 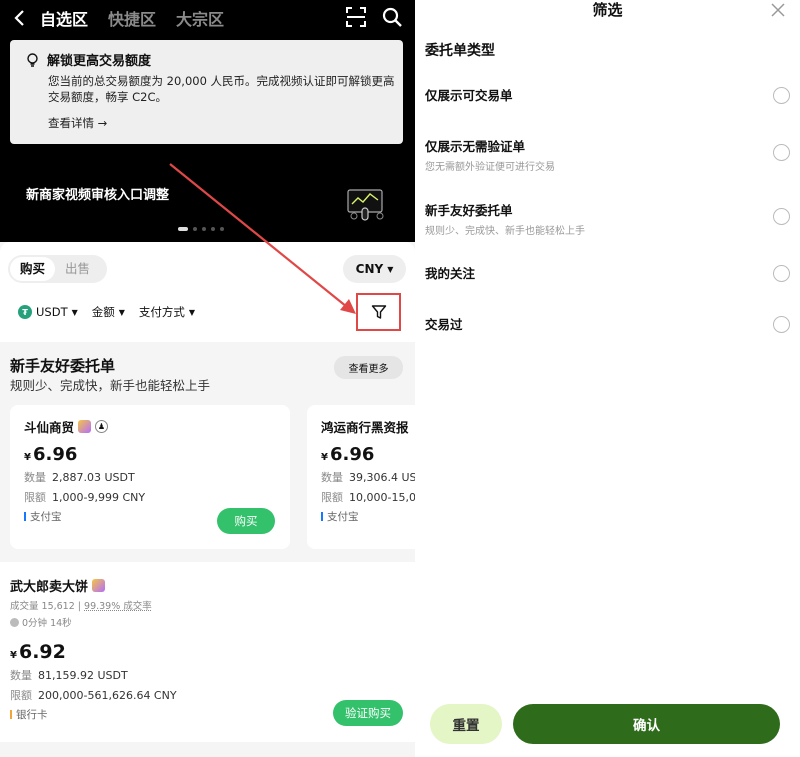 I want to click on view-more-button: 查看更多, so click(x=368, y=367).